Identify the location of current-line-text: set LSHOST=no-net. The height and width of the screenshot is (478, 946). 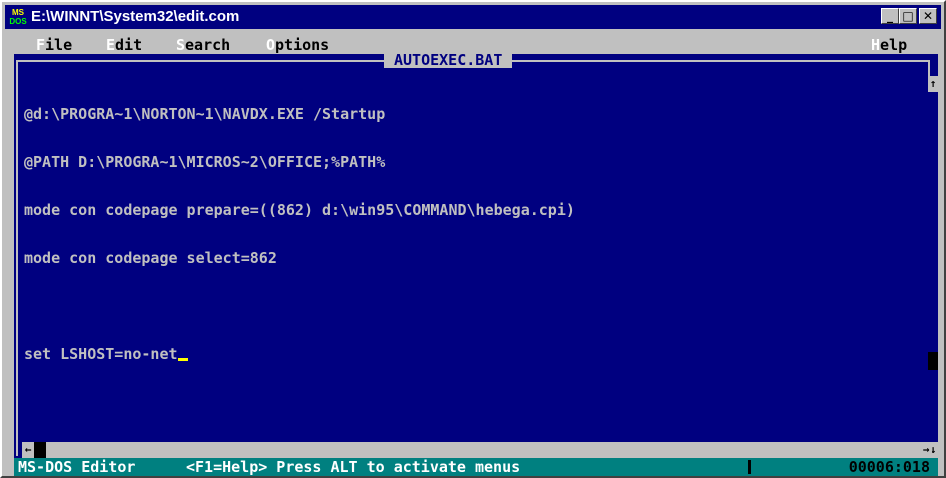
(101, 354).